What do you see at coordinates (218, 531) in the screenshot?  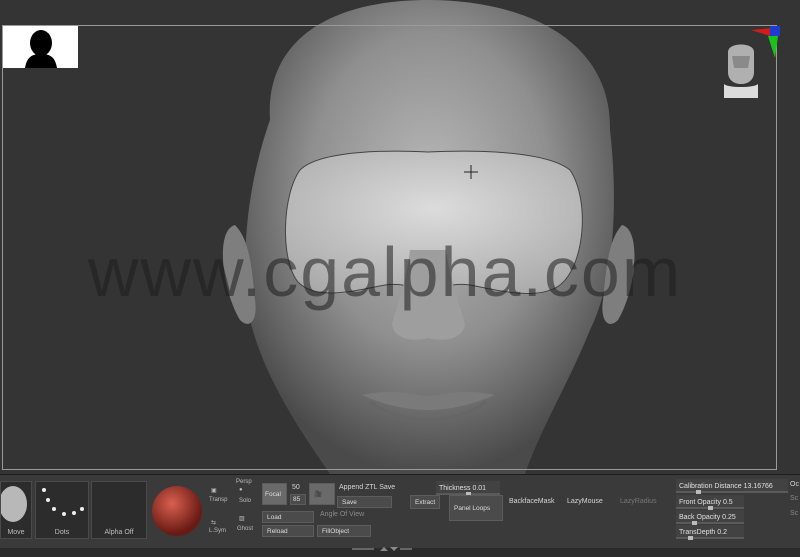 I see `lsym-label: L.Sym` at bounding box center [218, 531].